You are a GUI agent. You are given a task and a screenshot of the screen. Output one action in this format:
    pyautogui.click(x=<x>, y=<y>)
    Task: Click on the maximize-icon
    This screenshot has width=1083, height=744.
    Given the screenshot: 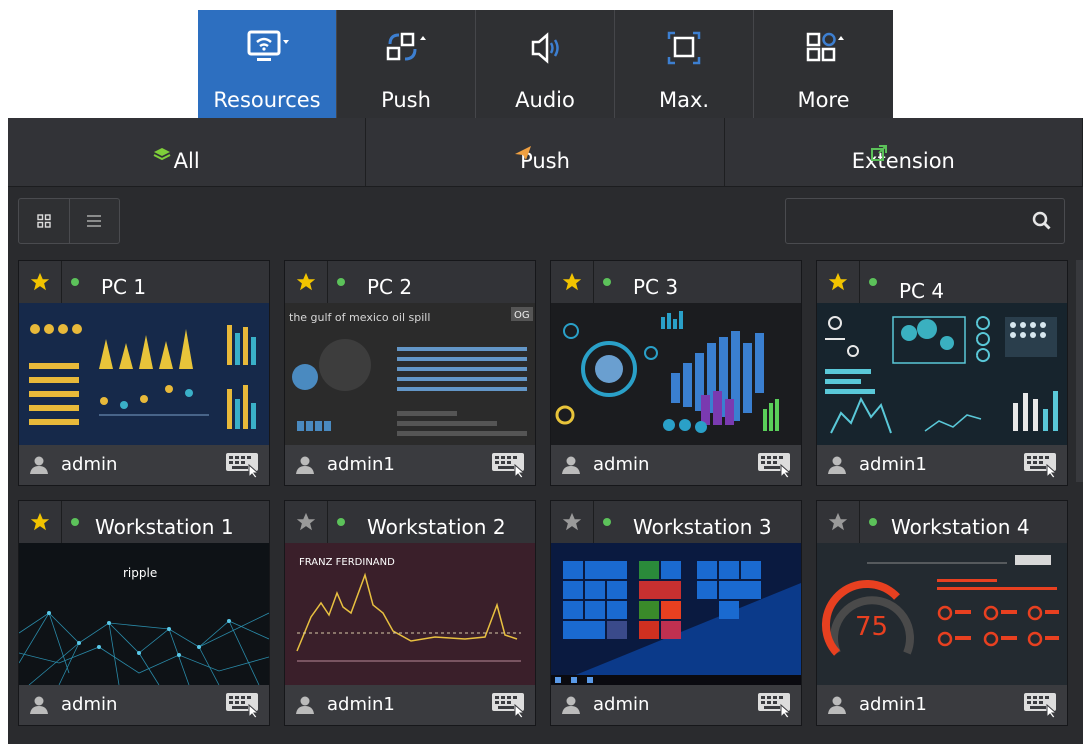 What is the action you would take?
    pyautogui.click(x=684, y=48)
    